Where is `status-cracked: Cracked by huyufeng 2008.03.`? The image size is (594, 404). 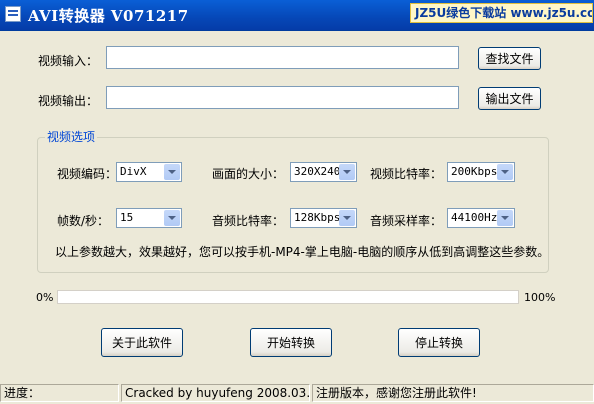
status-cracked: Cracked by huyufeng 2008.03. is located at coordinates (215, 393).